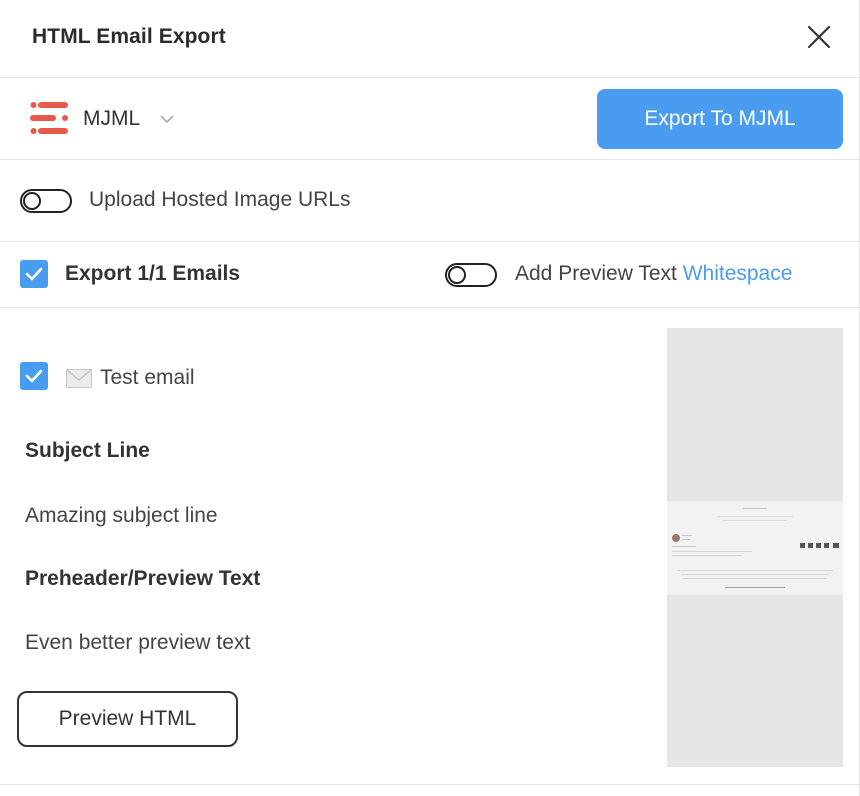 The width and height of the screenshot is (860, 796). I want to click on upload-hosted-images-label: Upload Hosted Image URLs, so click(220, 199).